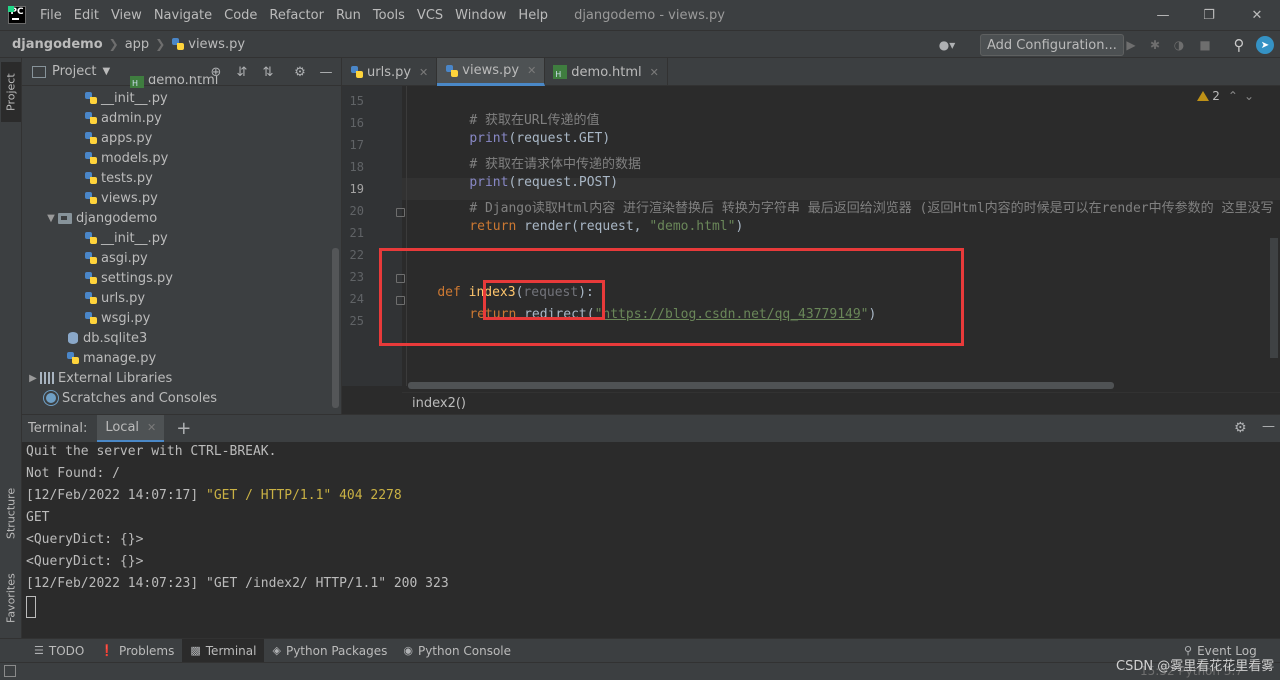 Image resolution: width=1280 pixels, height=680 pixels. What do you see at coordinates (1216, 96) in the screenshot?
I see `warning-count: 2` at bounding box center [1216, 96].